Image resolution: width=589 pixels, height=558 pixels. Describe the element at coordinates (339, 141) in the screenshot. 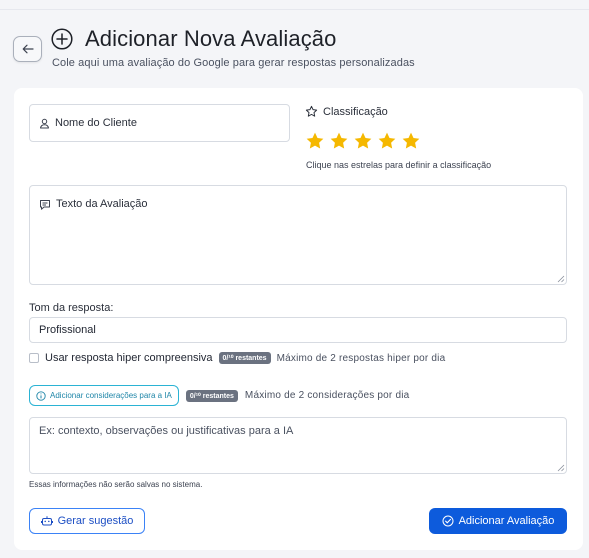

I see `star-2-icon` at that location.